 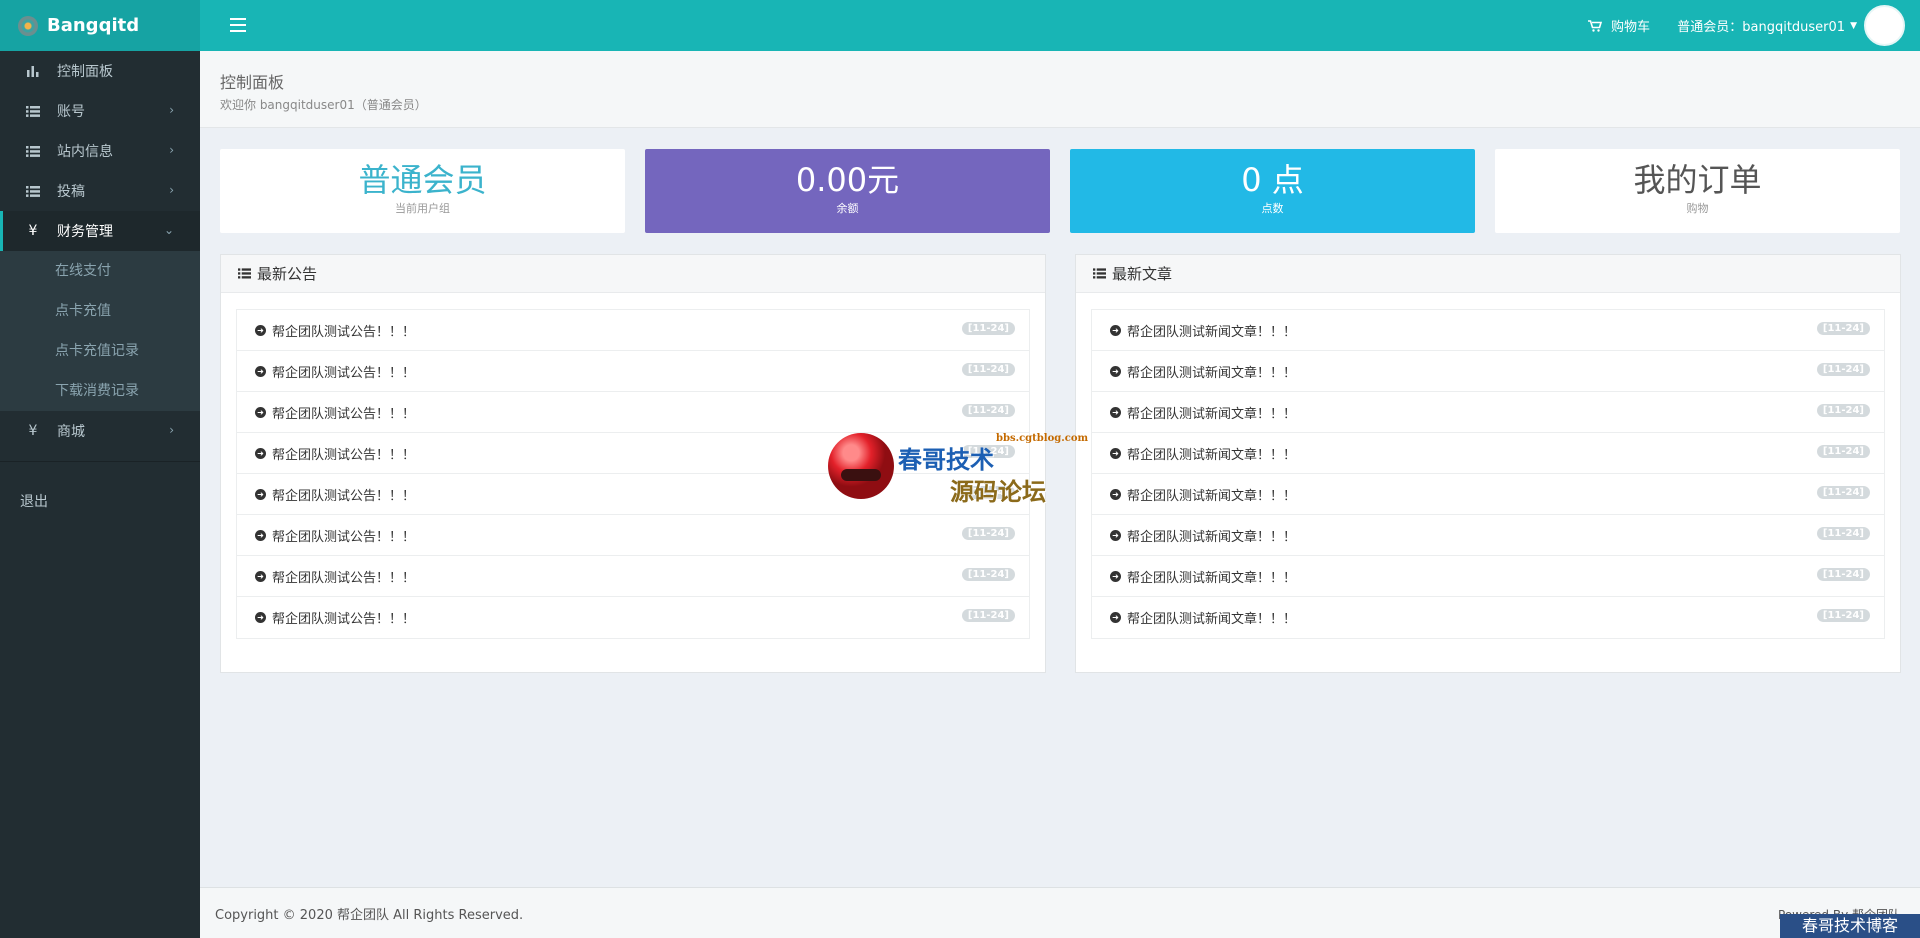 I want to click on sidebar-item-finance: ¥ 财务管理 ⌄, so click(x=100, y=231).